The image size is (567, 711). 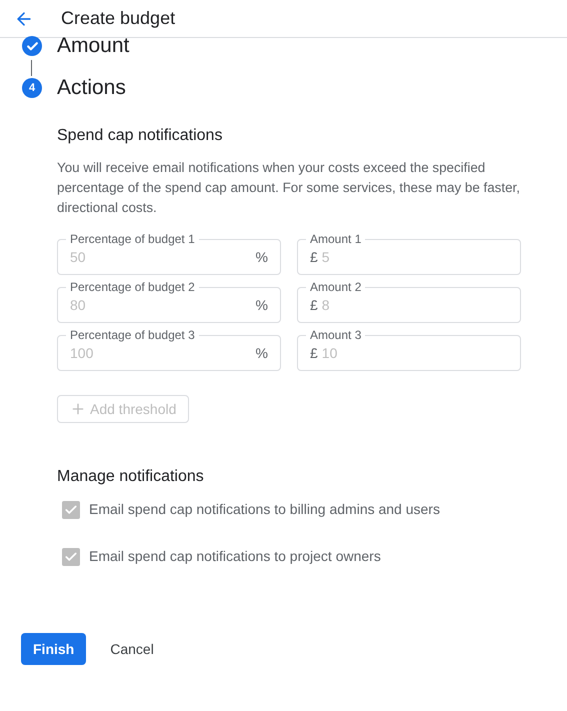 What do you see at coordinates (53, 649) in the screenshot?
I see `finish-button: Finish` at bounding box center [53, 649].